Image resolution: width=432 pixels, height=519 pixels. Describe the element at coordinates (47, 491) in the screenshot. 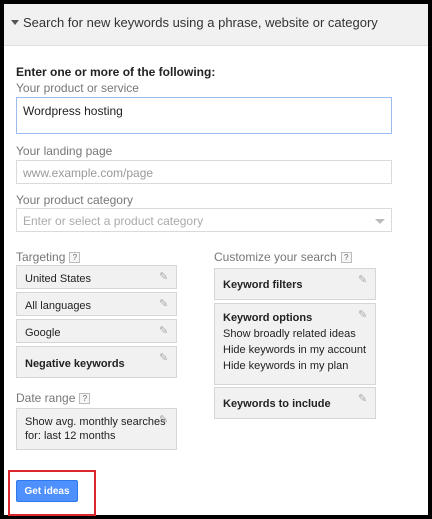

I see `get-ideas-button: Get ideas` at that location.